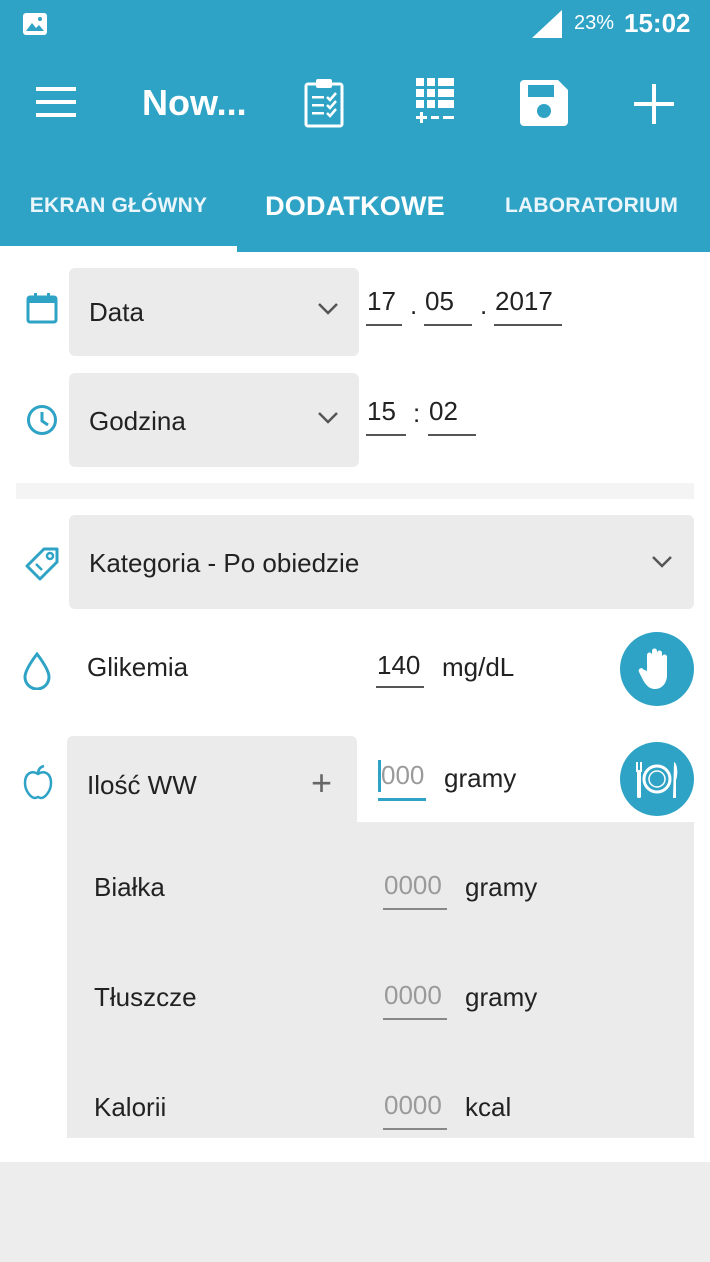 The height and width of the screenshot is (1262, 710). I want to click on section-divider, so click(355, 491).